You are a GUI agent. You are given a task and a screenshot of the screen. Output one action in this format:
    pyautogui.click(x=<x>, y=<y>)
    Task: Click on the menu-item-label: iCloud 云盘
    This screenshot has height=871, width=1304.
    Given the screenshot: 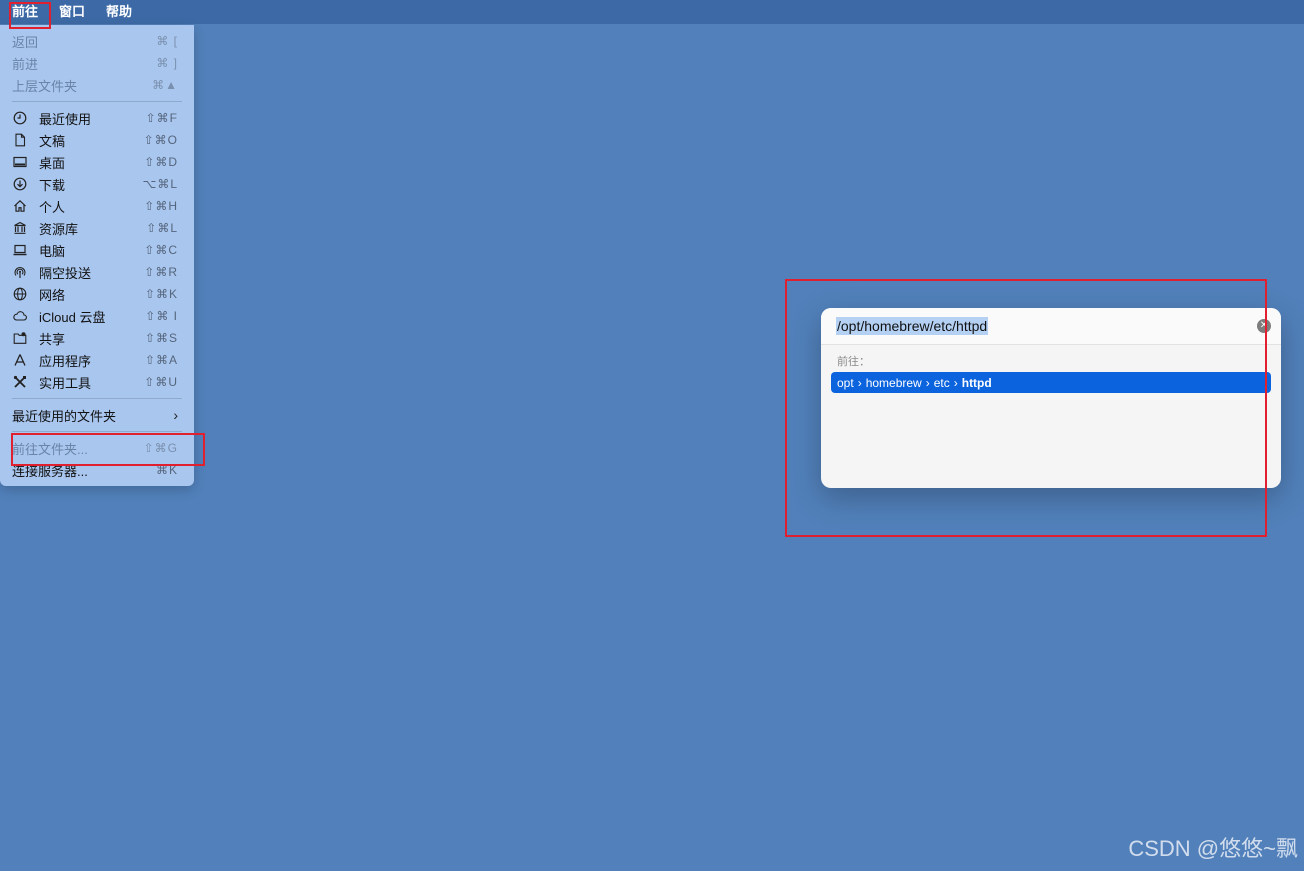 What is the action you would take?
    pyautogui.click(x=72, y=317)
    